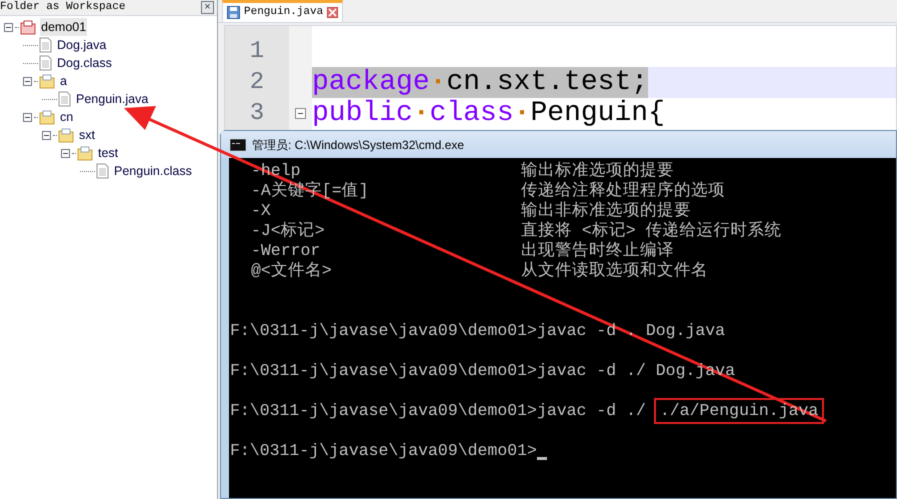 This screenshot has height=499, width=897. Describe the element at coordinates (84, 63) in the screenshot. I see `tree-item: Dog.class` at that location.